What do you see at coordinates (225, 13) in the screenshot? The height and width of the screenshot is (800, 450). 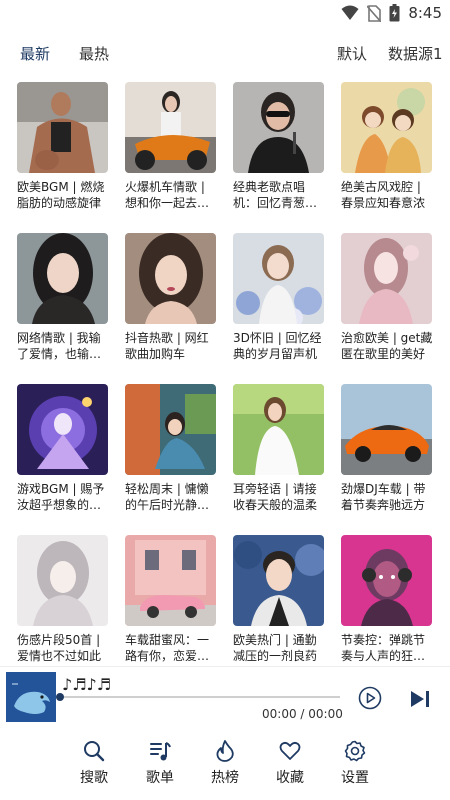 I see `status-bar: 8:45` at bounding box center [225, 13].